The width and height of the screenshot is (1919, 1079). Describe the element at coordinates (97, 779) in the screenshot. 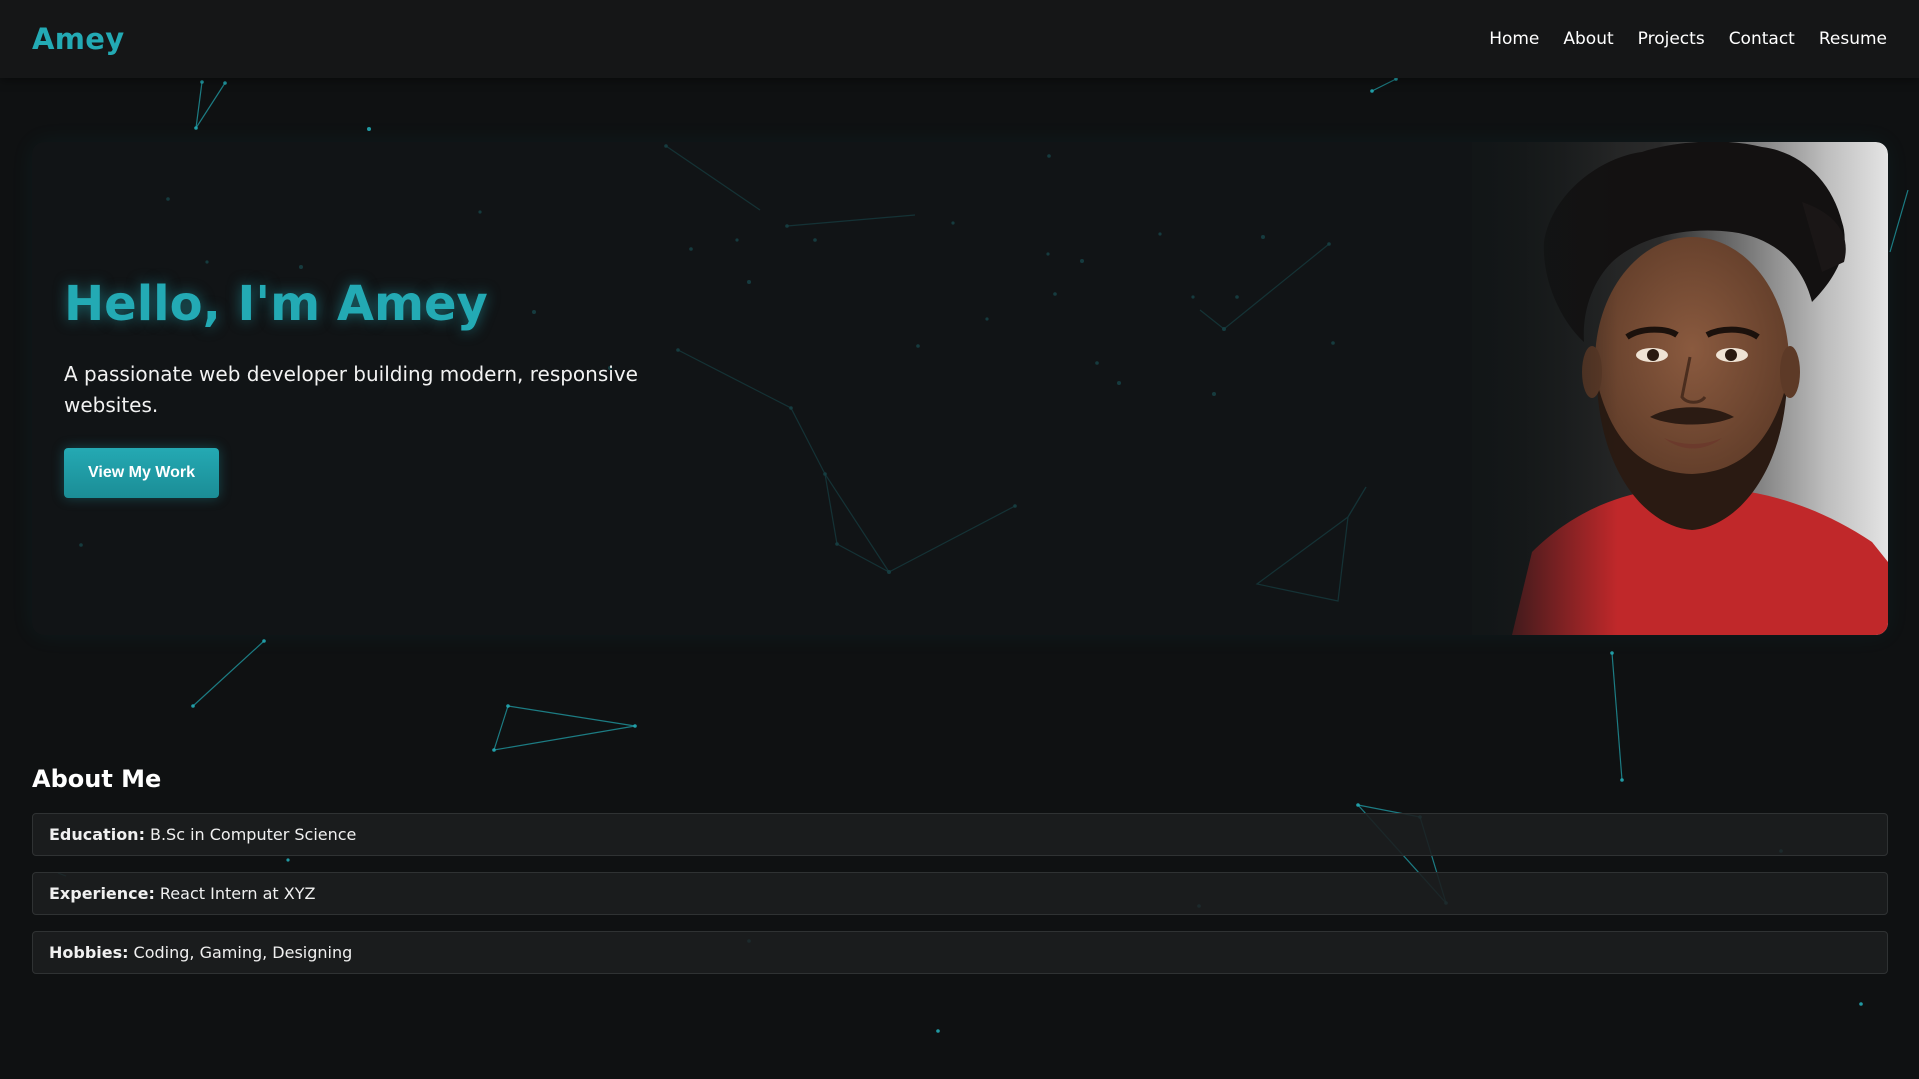

I see `about-title: About Me` at that location.